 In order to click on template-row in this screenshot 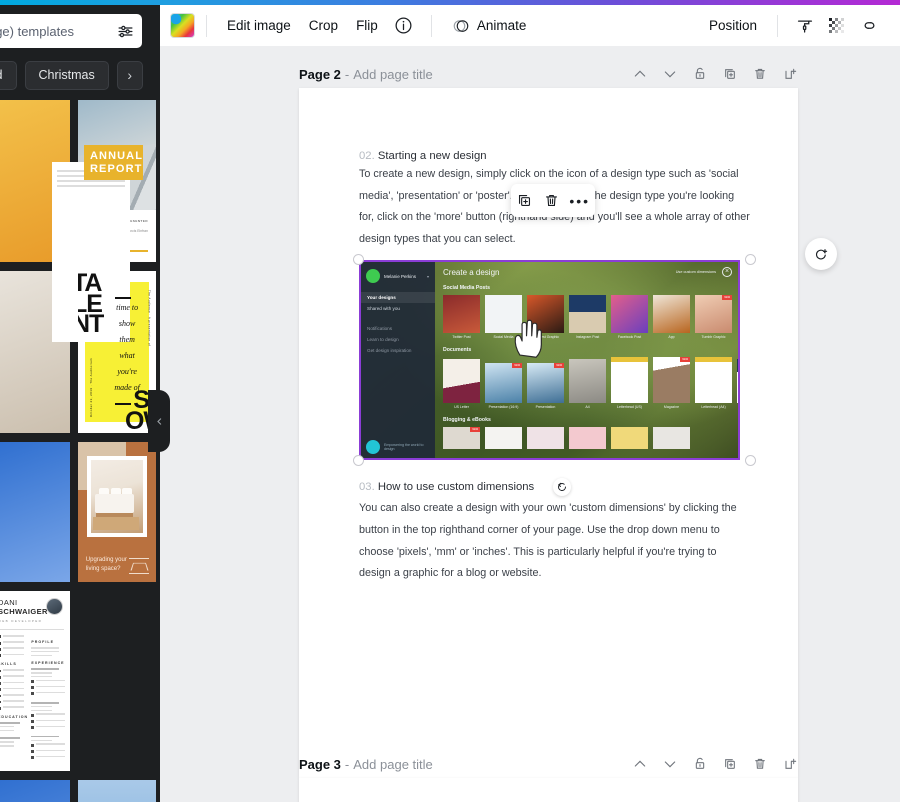, I will do `click(80, 791)`.